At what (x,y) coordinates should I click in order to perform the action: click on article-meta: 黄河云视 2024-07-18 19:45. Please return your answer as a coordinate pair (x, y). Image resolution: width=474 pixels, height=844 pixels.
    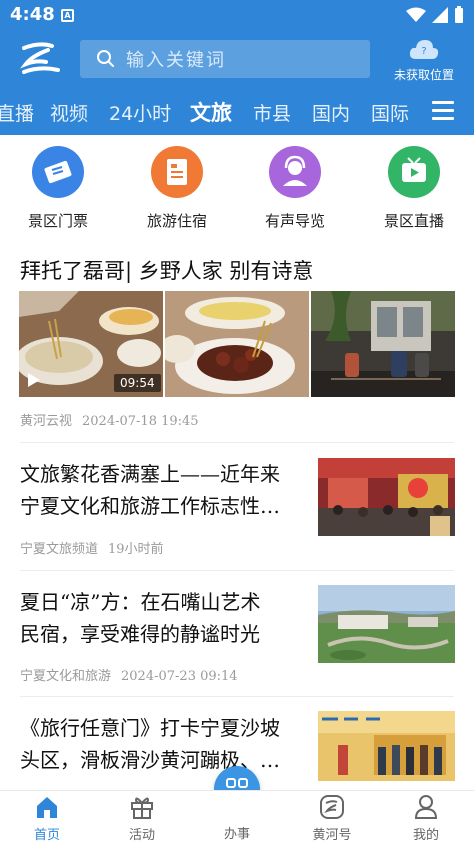
    Looking at the image, I should click on (109, 419).